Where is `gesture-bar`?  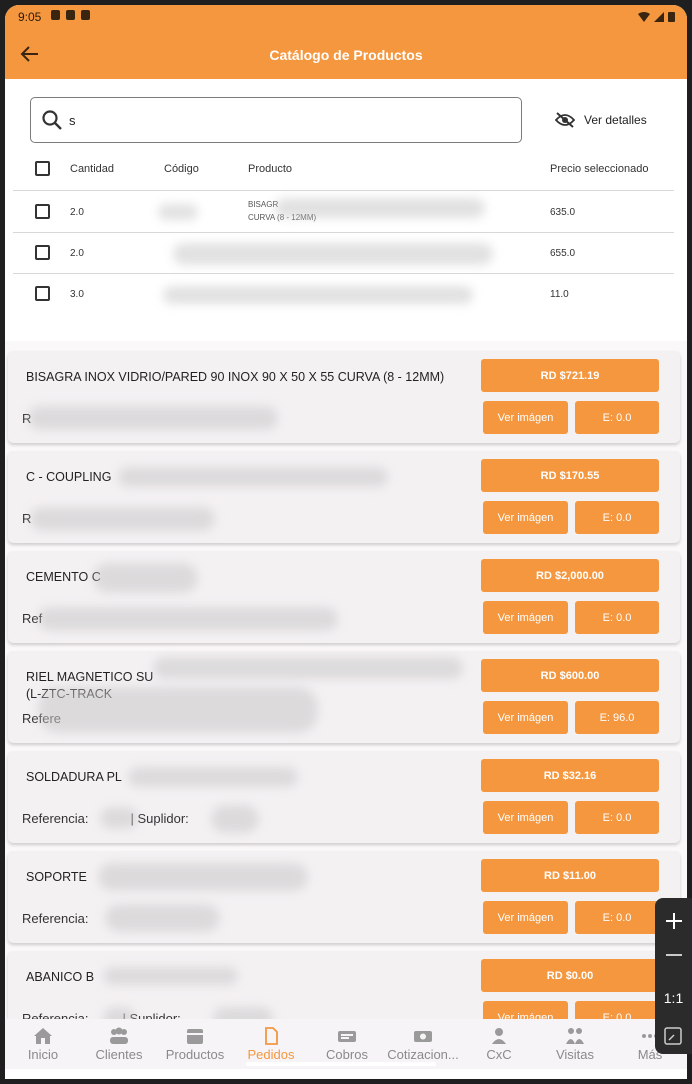
gesture-bar is located at coordinates (341, 1064).